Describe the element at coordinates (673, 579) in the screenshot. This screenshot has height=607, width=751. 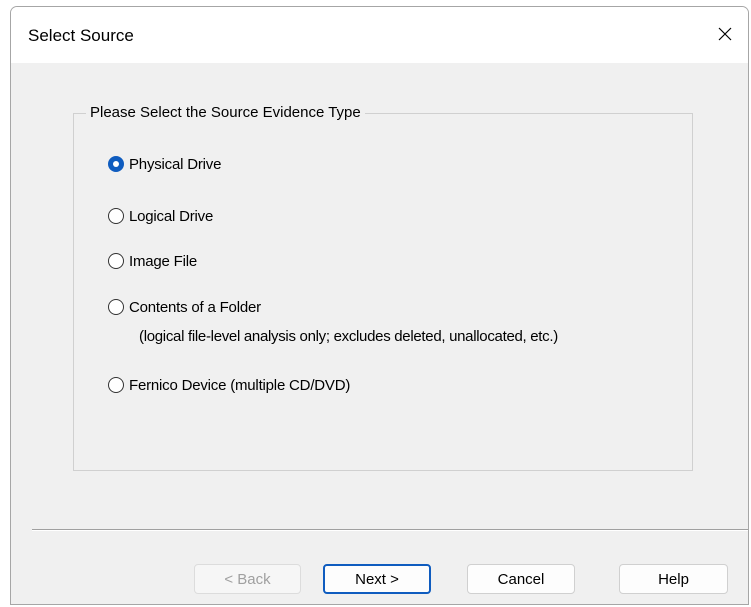
I see `help-button: Help` at that location.